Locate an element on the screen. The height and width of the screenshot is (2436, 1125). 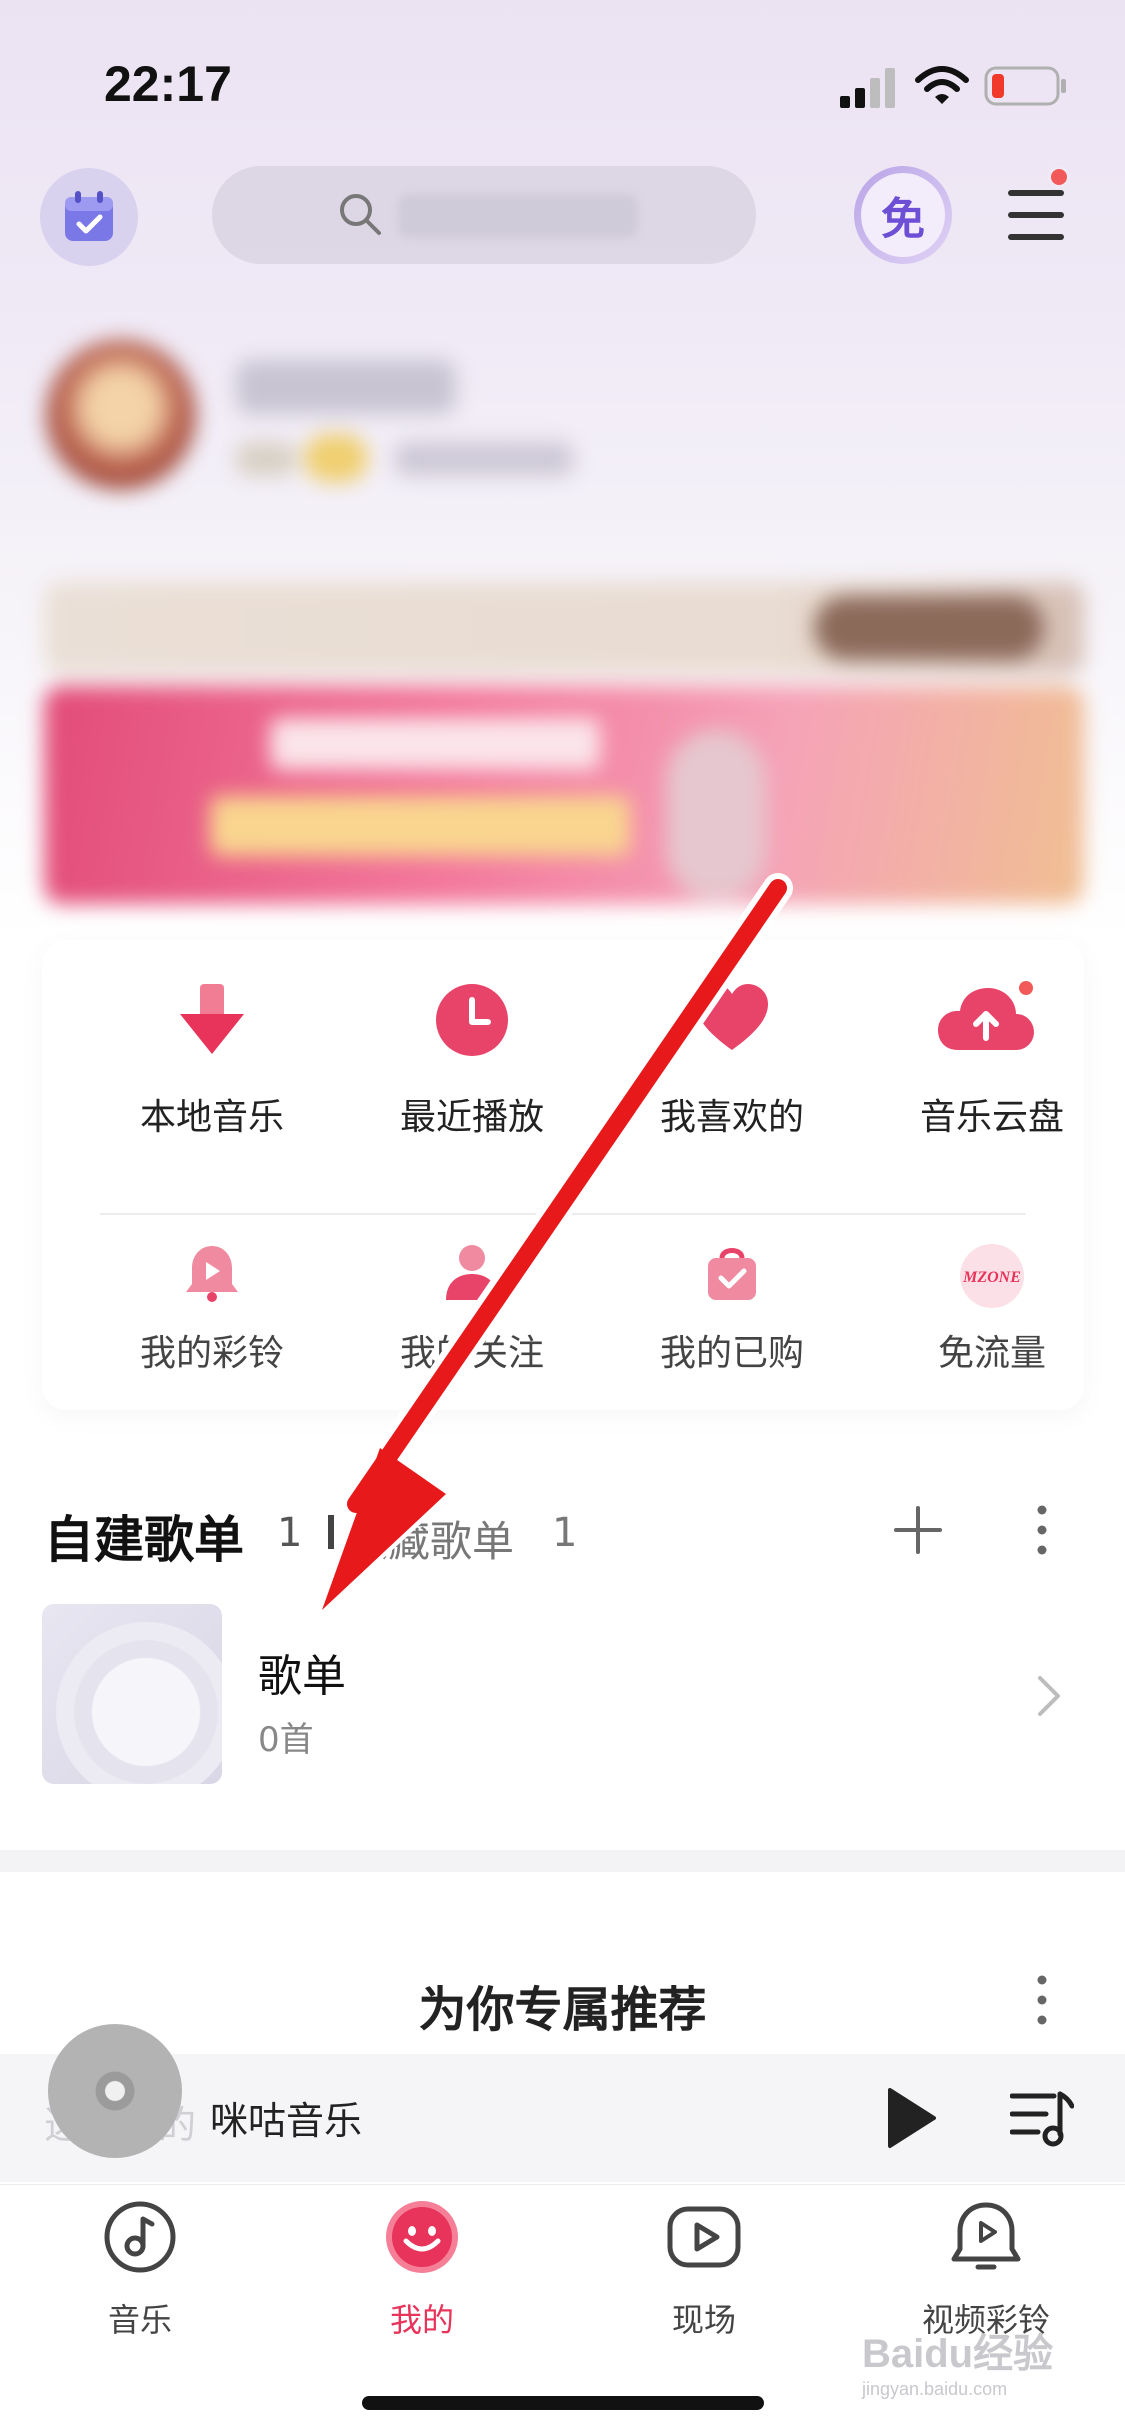
tab-separator is located at coordinates (331, 1532).